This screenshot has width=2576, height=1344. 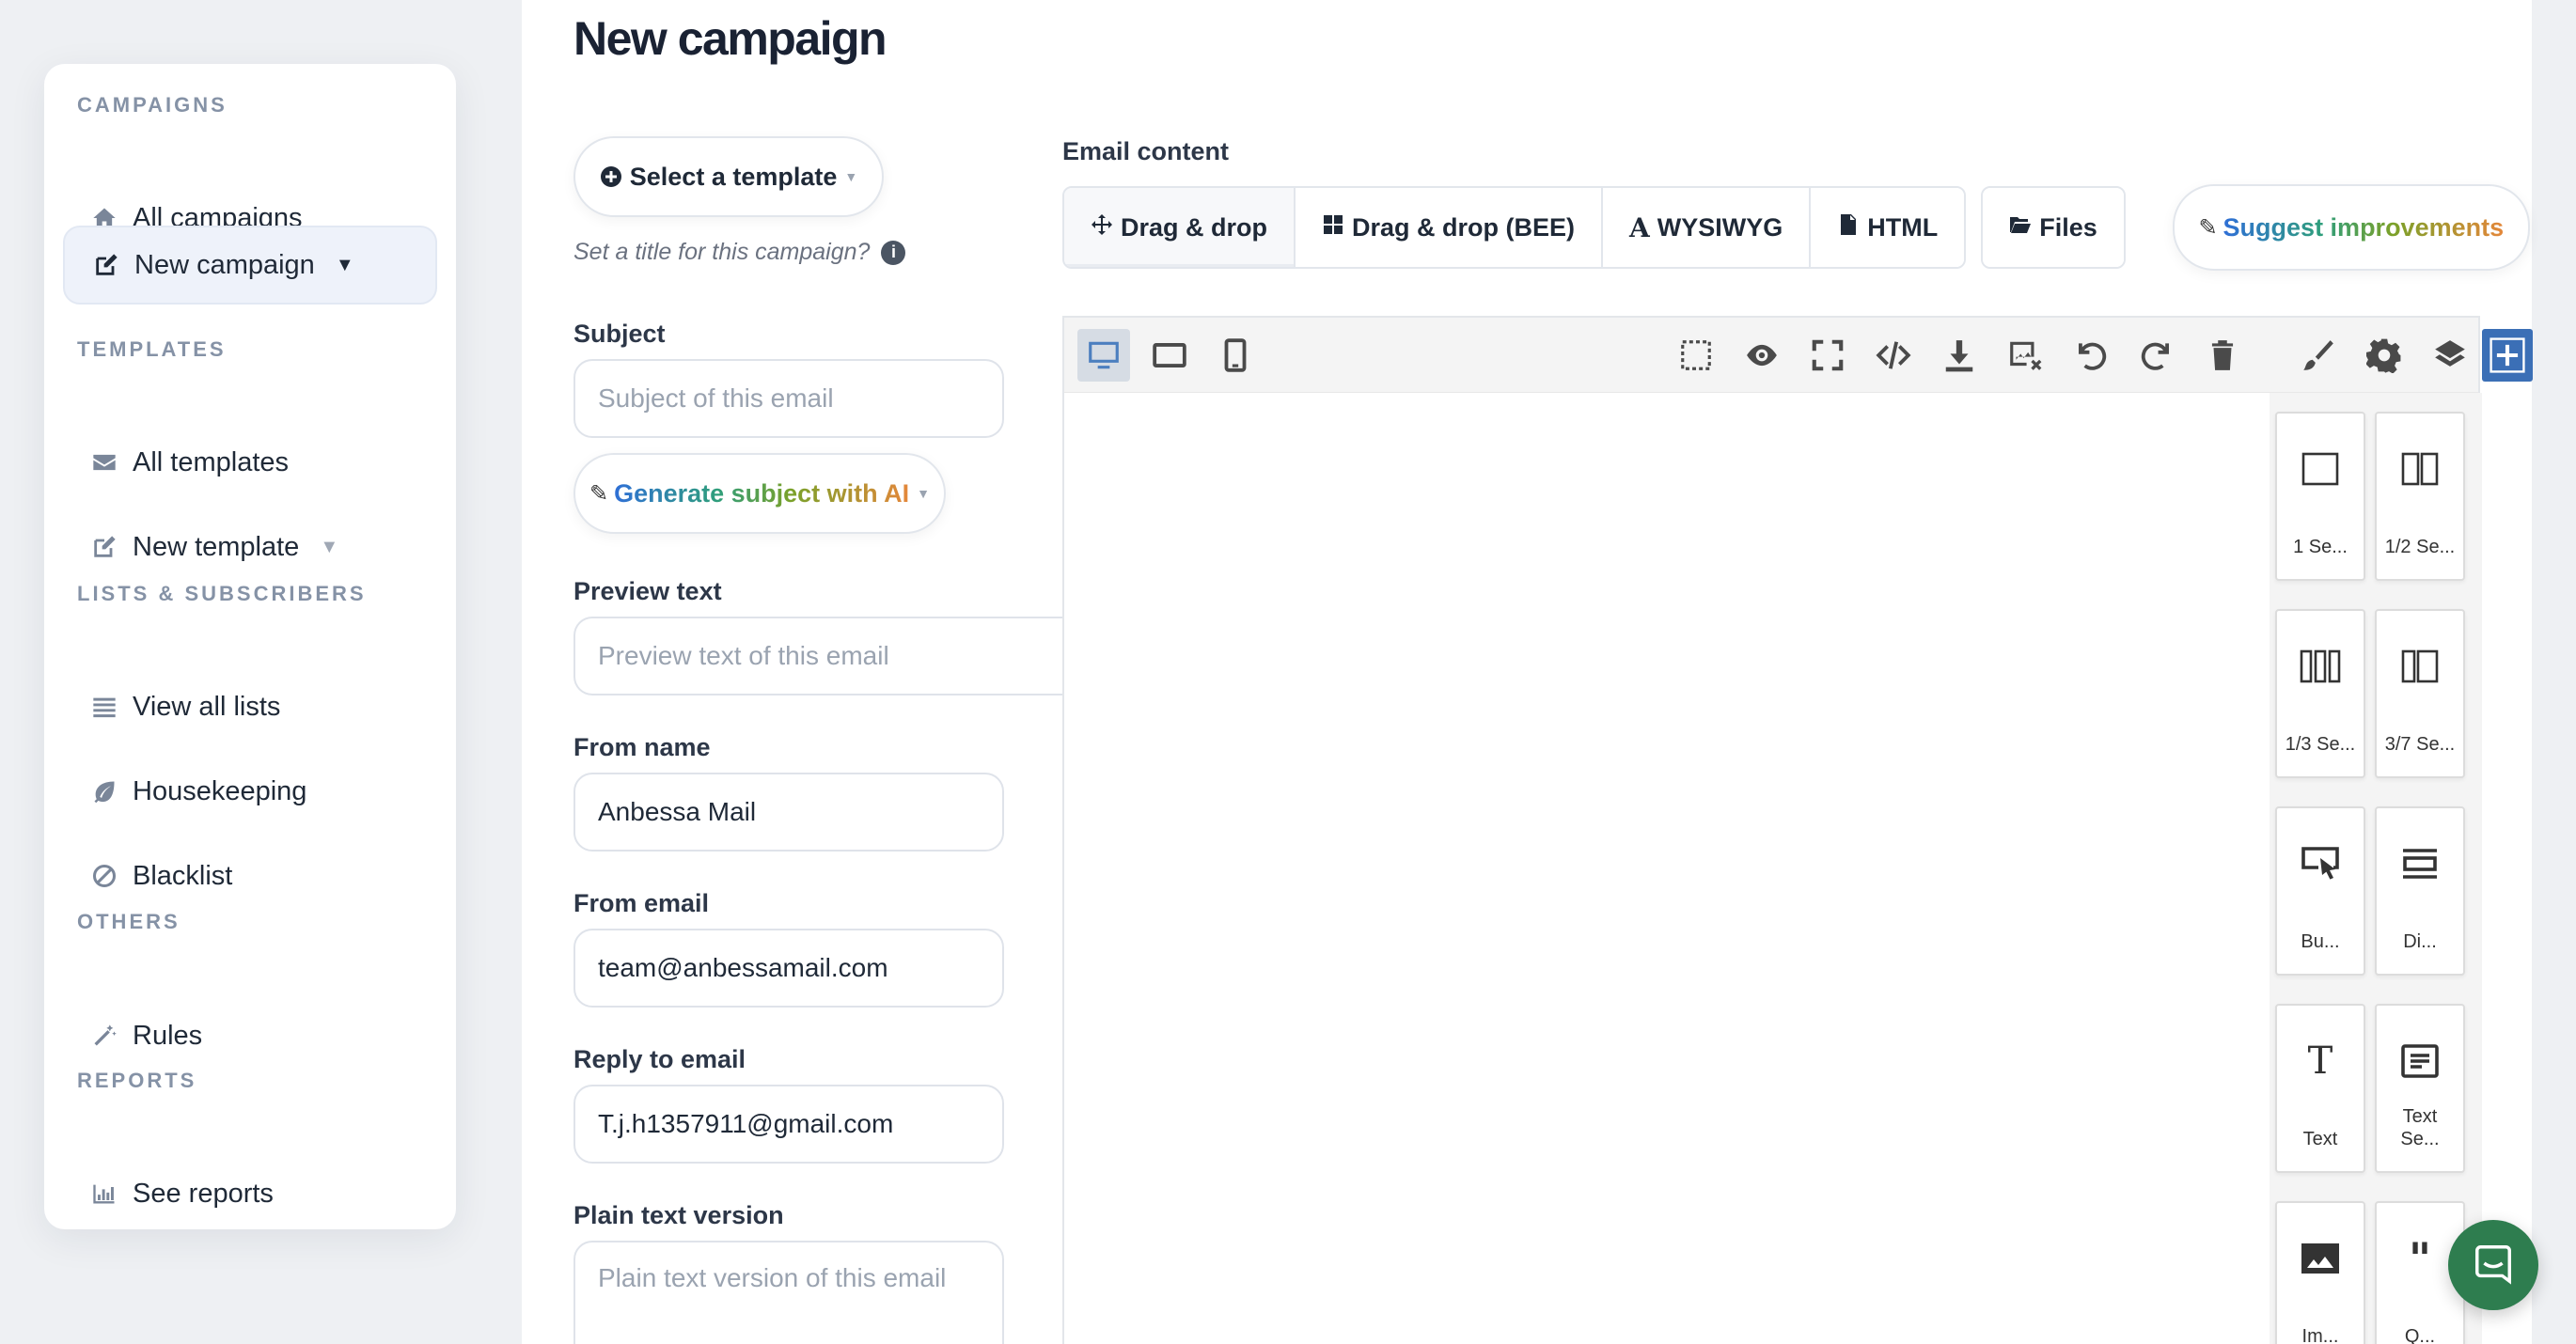 What do you see at coordinates (789, 399) in the screenshot?
I see `subject-input` at bounding box center [789, 399].